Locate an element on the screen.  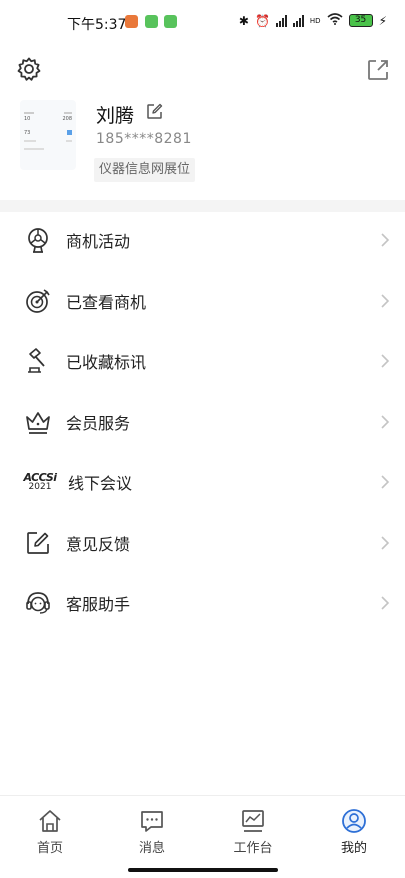
edit-profile-button is located at coordinates (154, 111).